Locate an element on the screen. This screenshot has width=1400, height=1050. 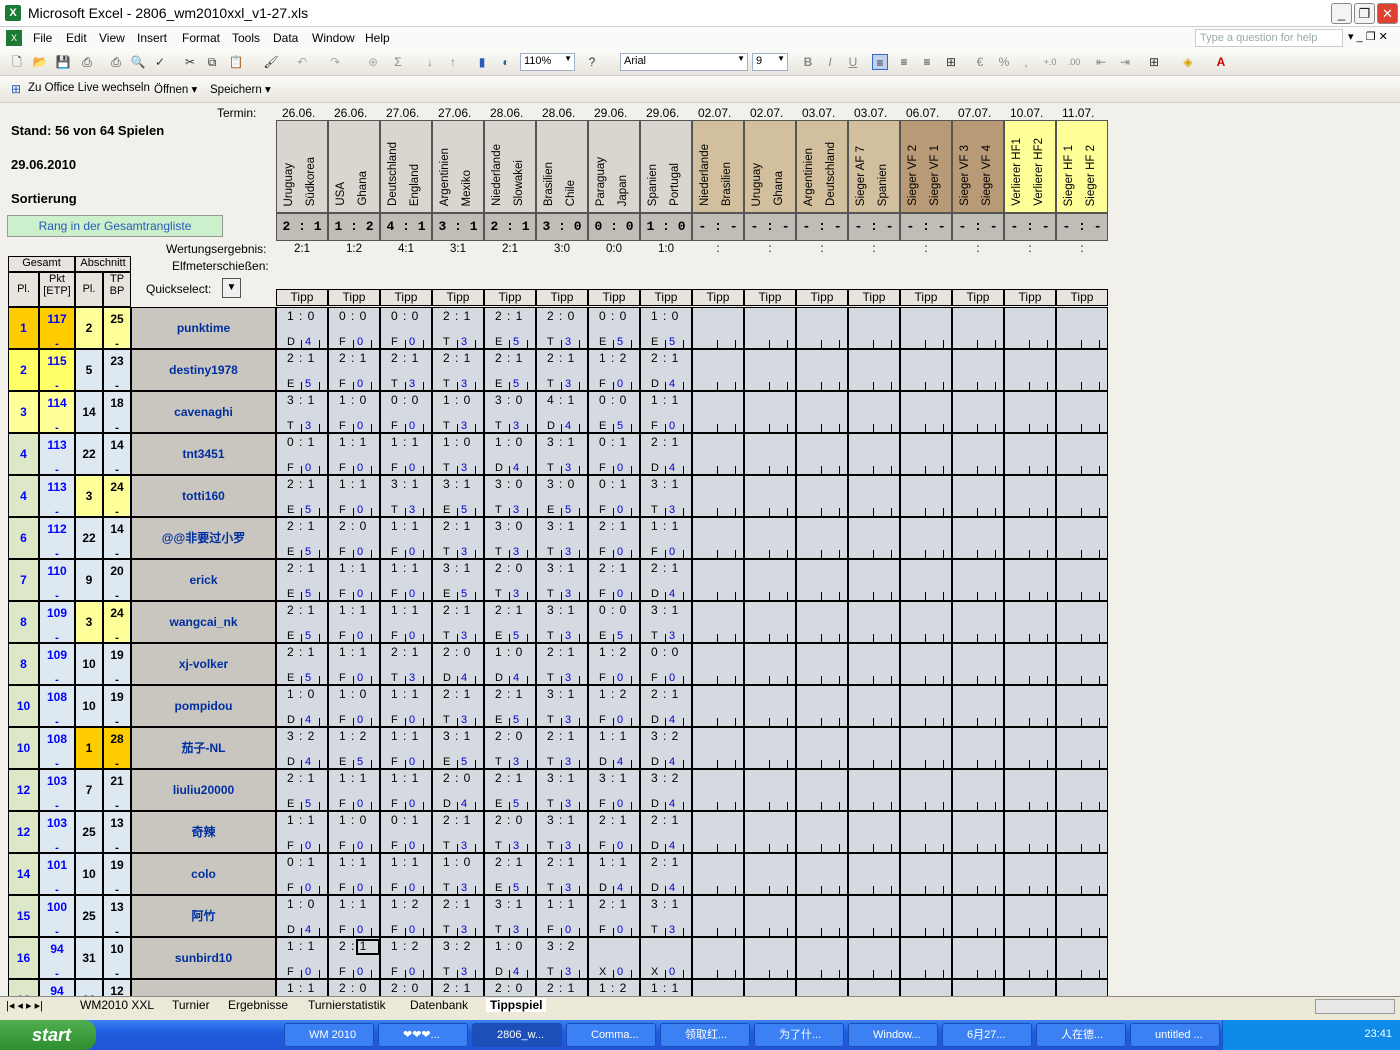
player-name: erick is located at coordinates (203, 580).